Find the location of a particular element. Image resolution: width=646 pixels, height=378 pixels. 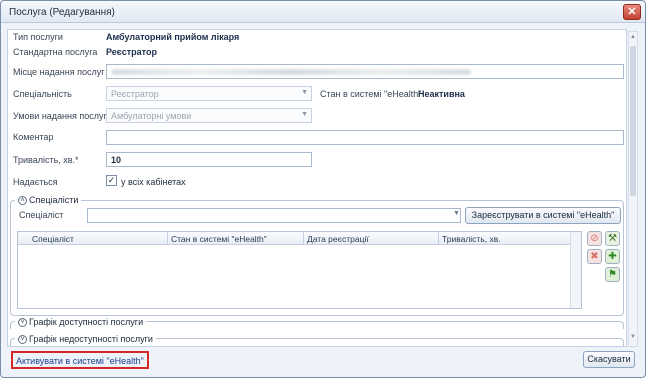

register-ehealth-button: Зареєструвати в системі "eHealth" is located at coordinates (543, 215).